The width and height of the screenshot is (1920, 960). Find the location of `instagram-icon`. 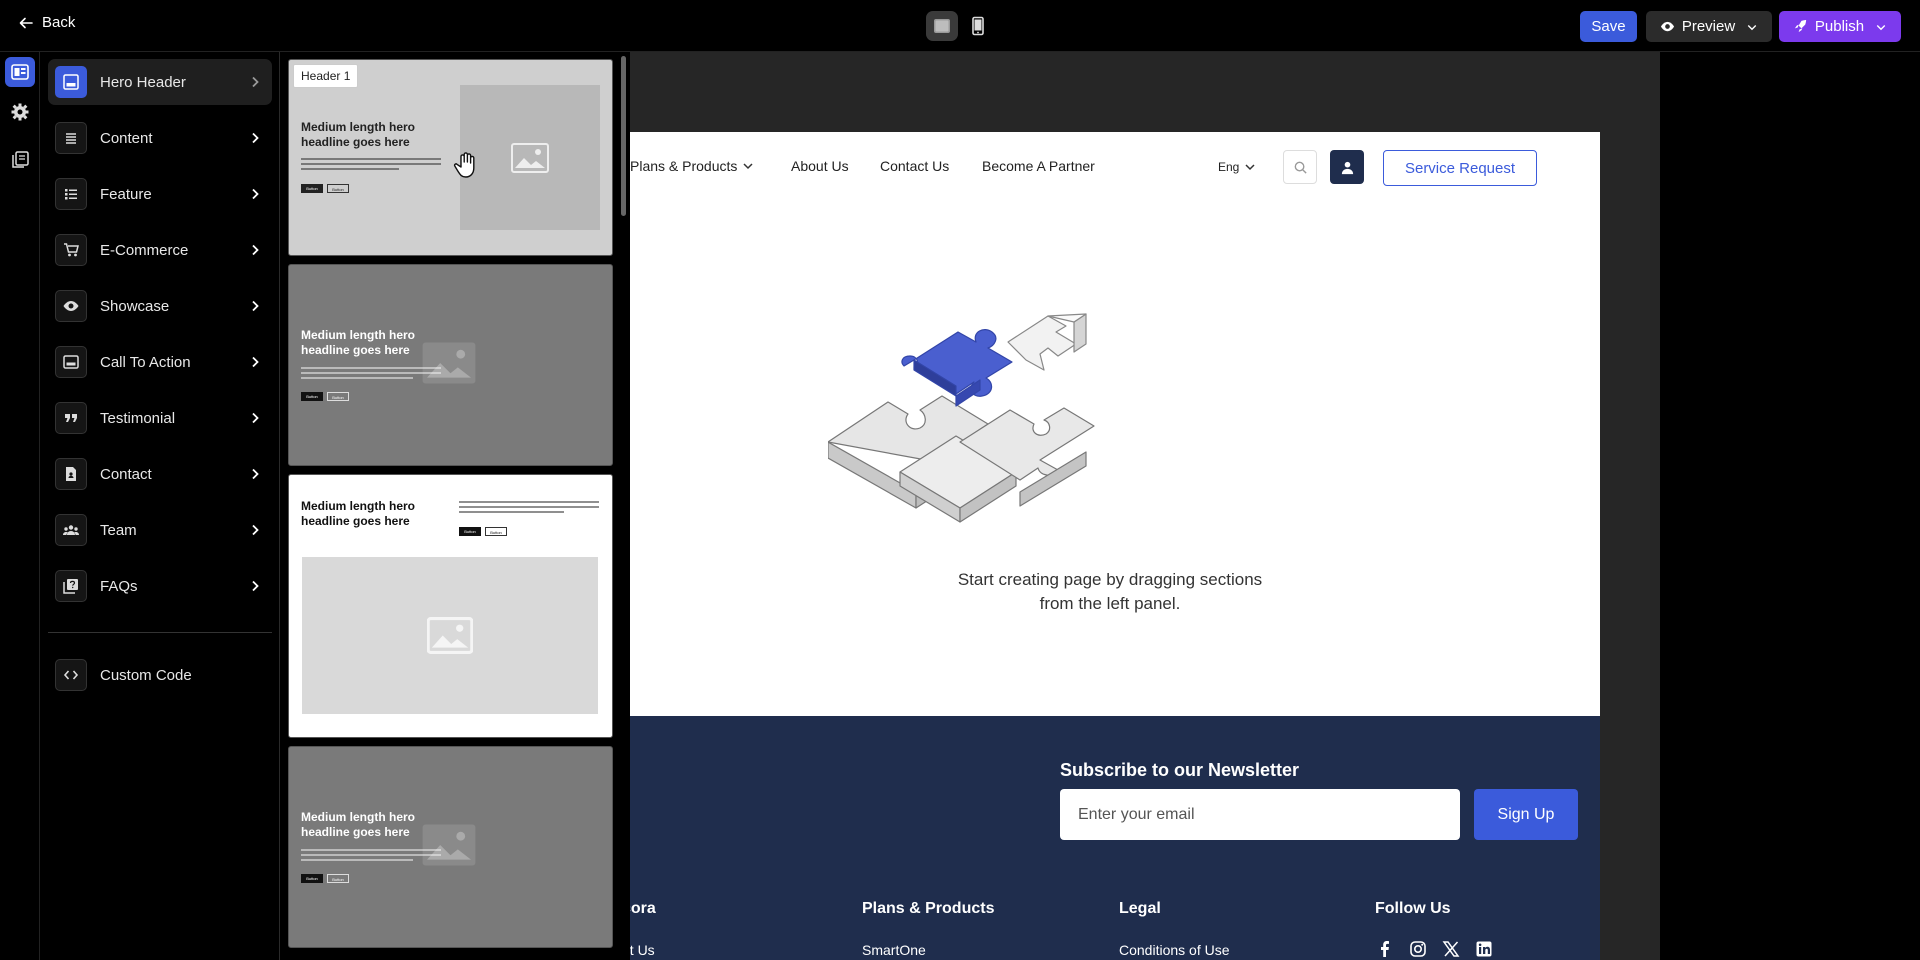

instagram-icon is located at coordinates (1418, 949).